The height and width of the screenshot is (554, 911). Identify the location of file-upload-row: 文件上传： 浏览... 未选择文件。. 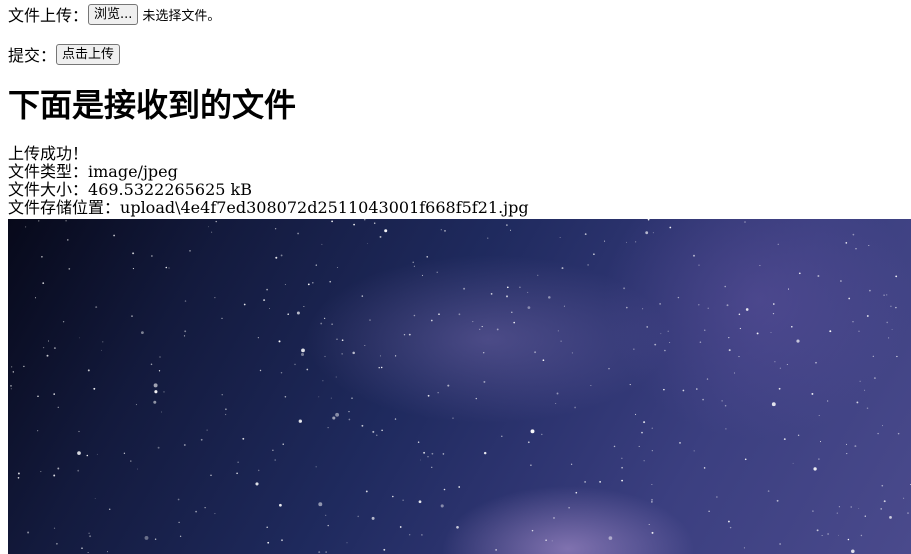
(114, 14).